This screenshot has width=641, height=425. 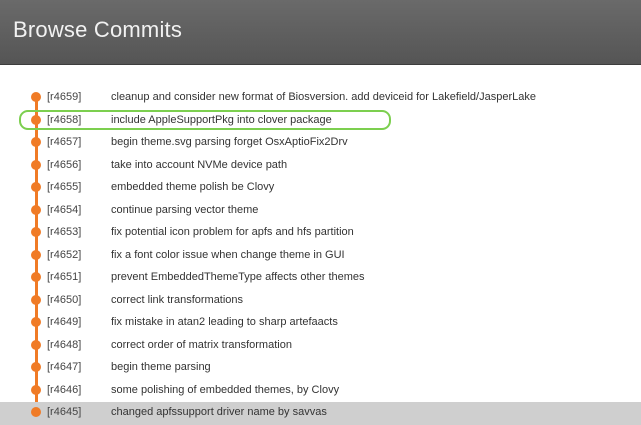 I want to click on commit-message: begin theme parsing, so click(x=161, y=367).